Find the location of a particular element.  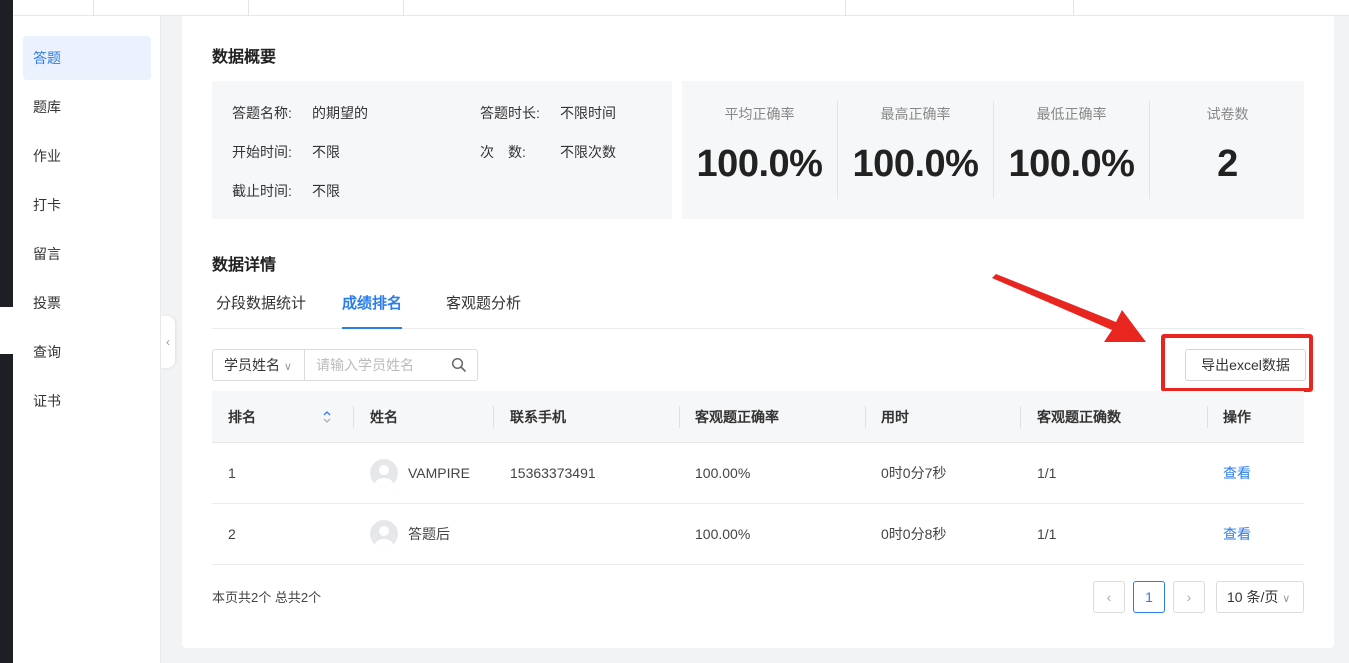

sidebar-item-query: 查询 is located at coordinates (87, 352).